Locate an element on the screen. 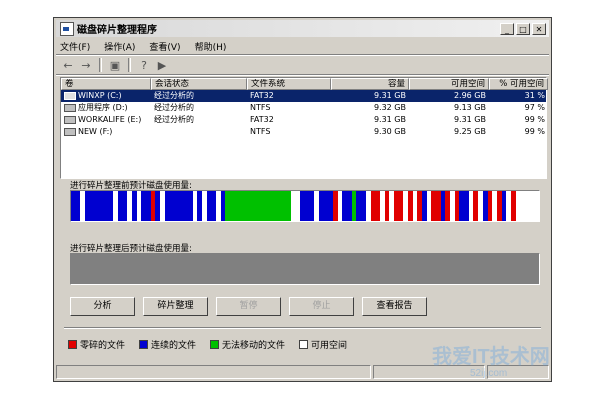  unmovable-swatch is located at coordinates (215, 344).